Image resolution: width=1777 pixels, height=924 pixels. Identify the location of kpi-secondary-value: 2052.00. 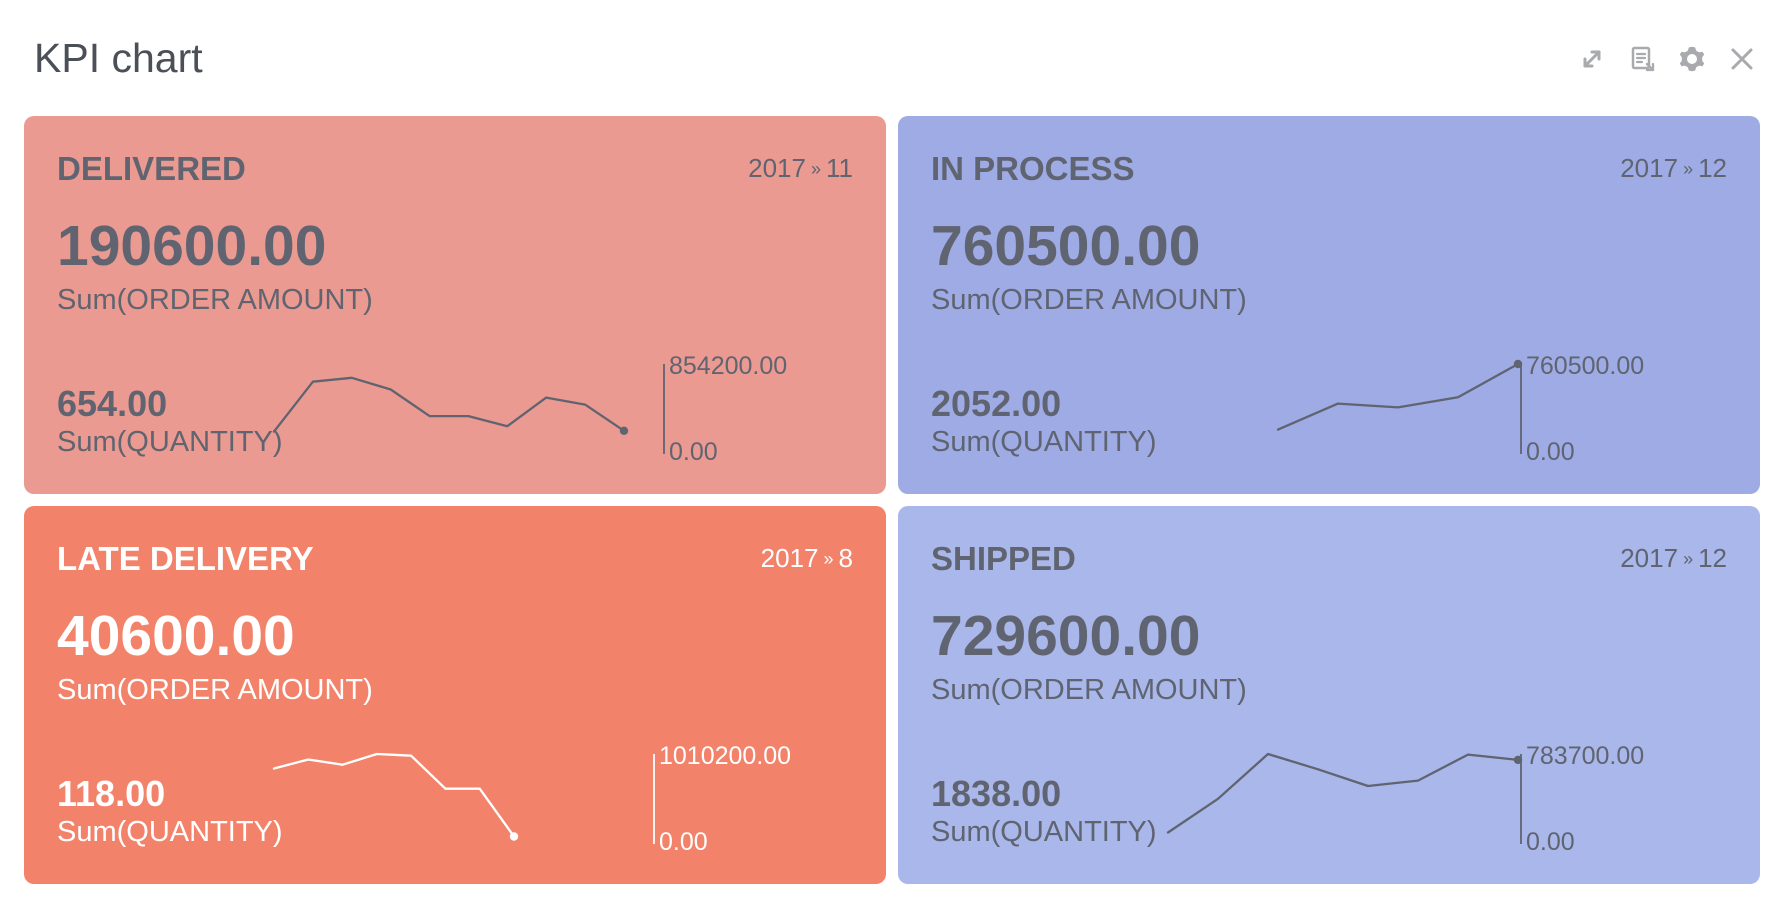
(996, 403).